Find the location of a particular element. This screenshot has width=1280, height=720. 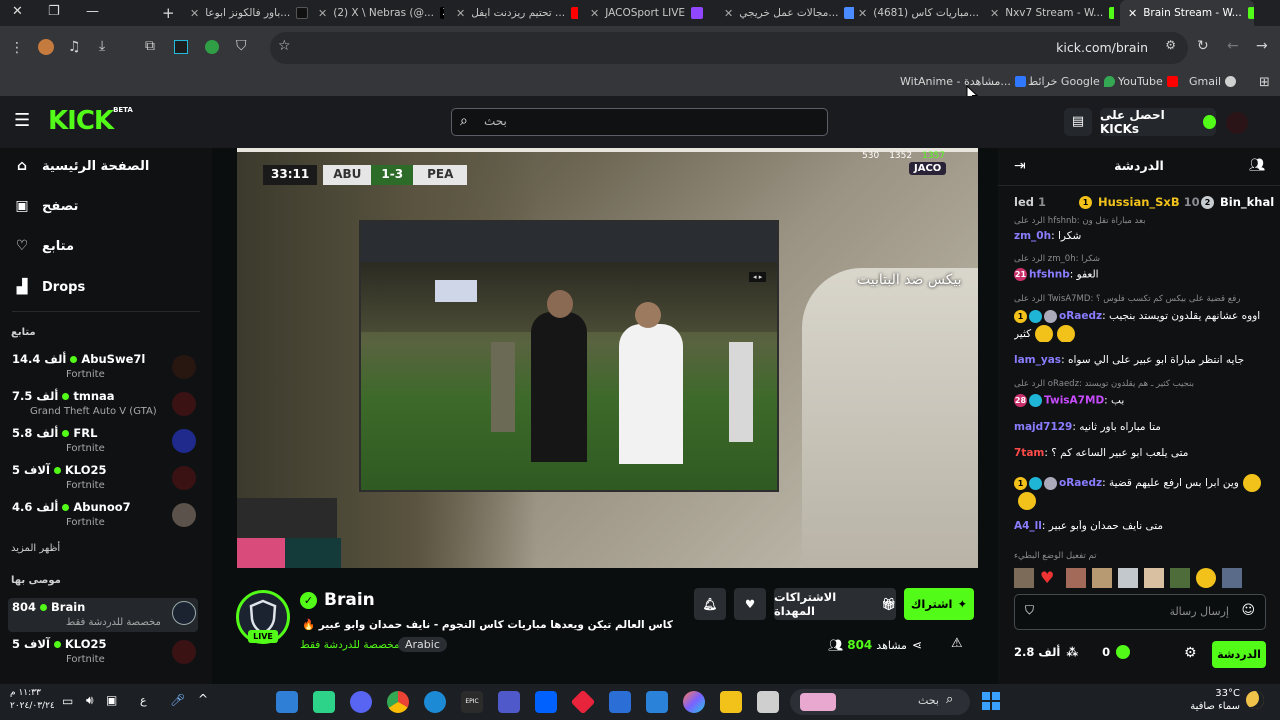

emoji-picker-icon: ☺ is located at coordinates (1248, 610).